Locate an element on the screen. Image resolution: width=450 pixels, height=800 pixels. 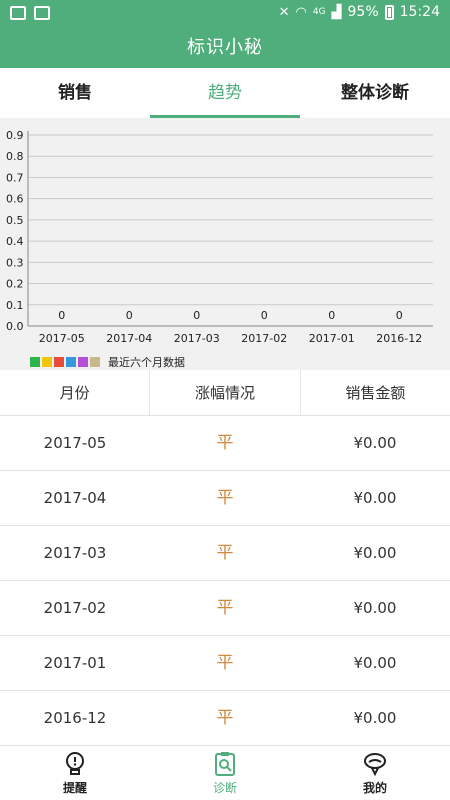
header-change: 涨幅情况 is located at coordinates (224, 392).